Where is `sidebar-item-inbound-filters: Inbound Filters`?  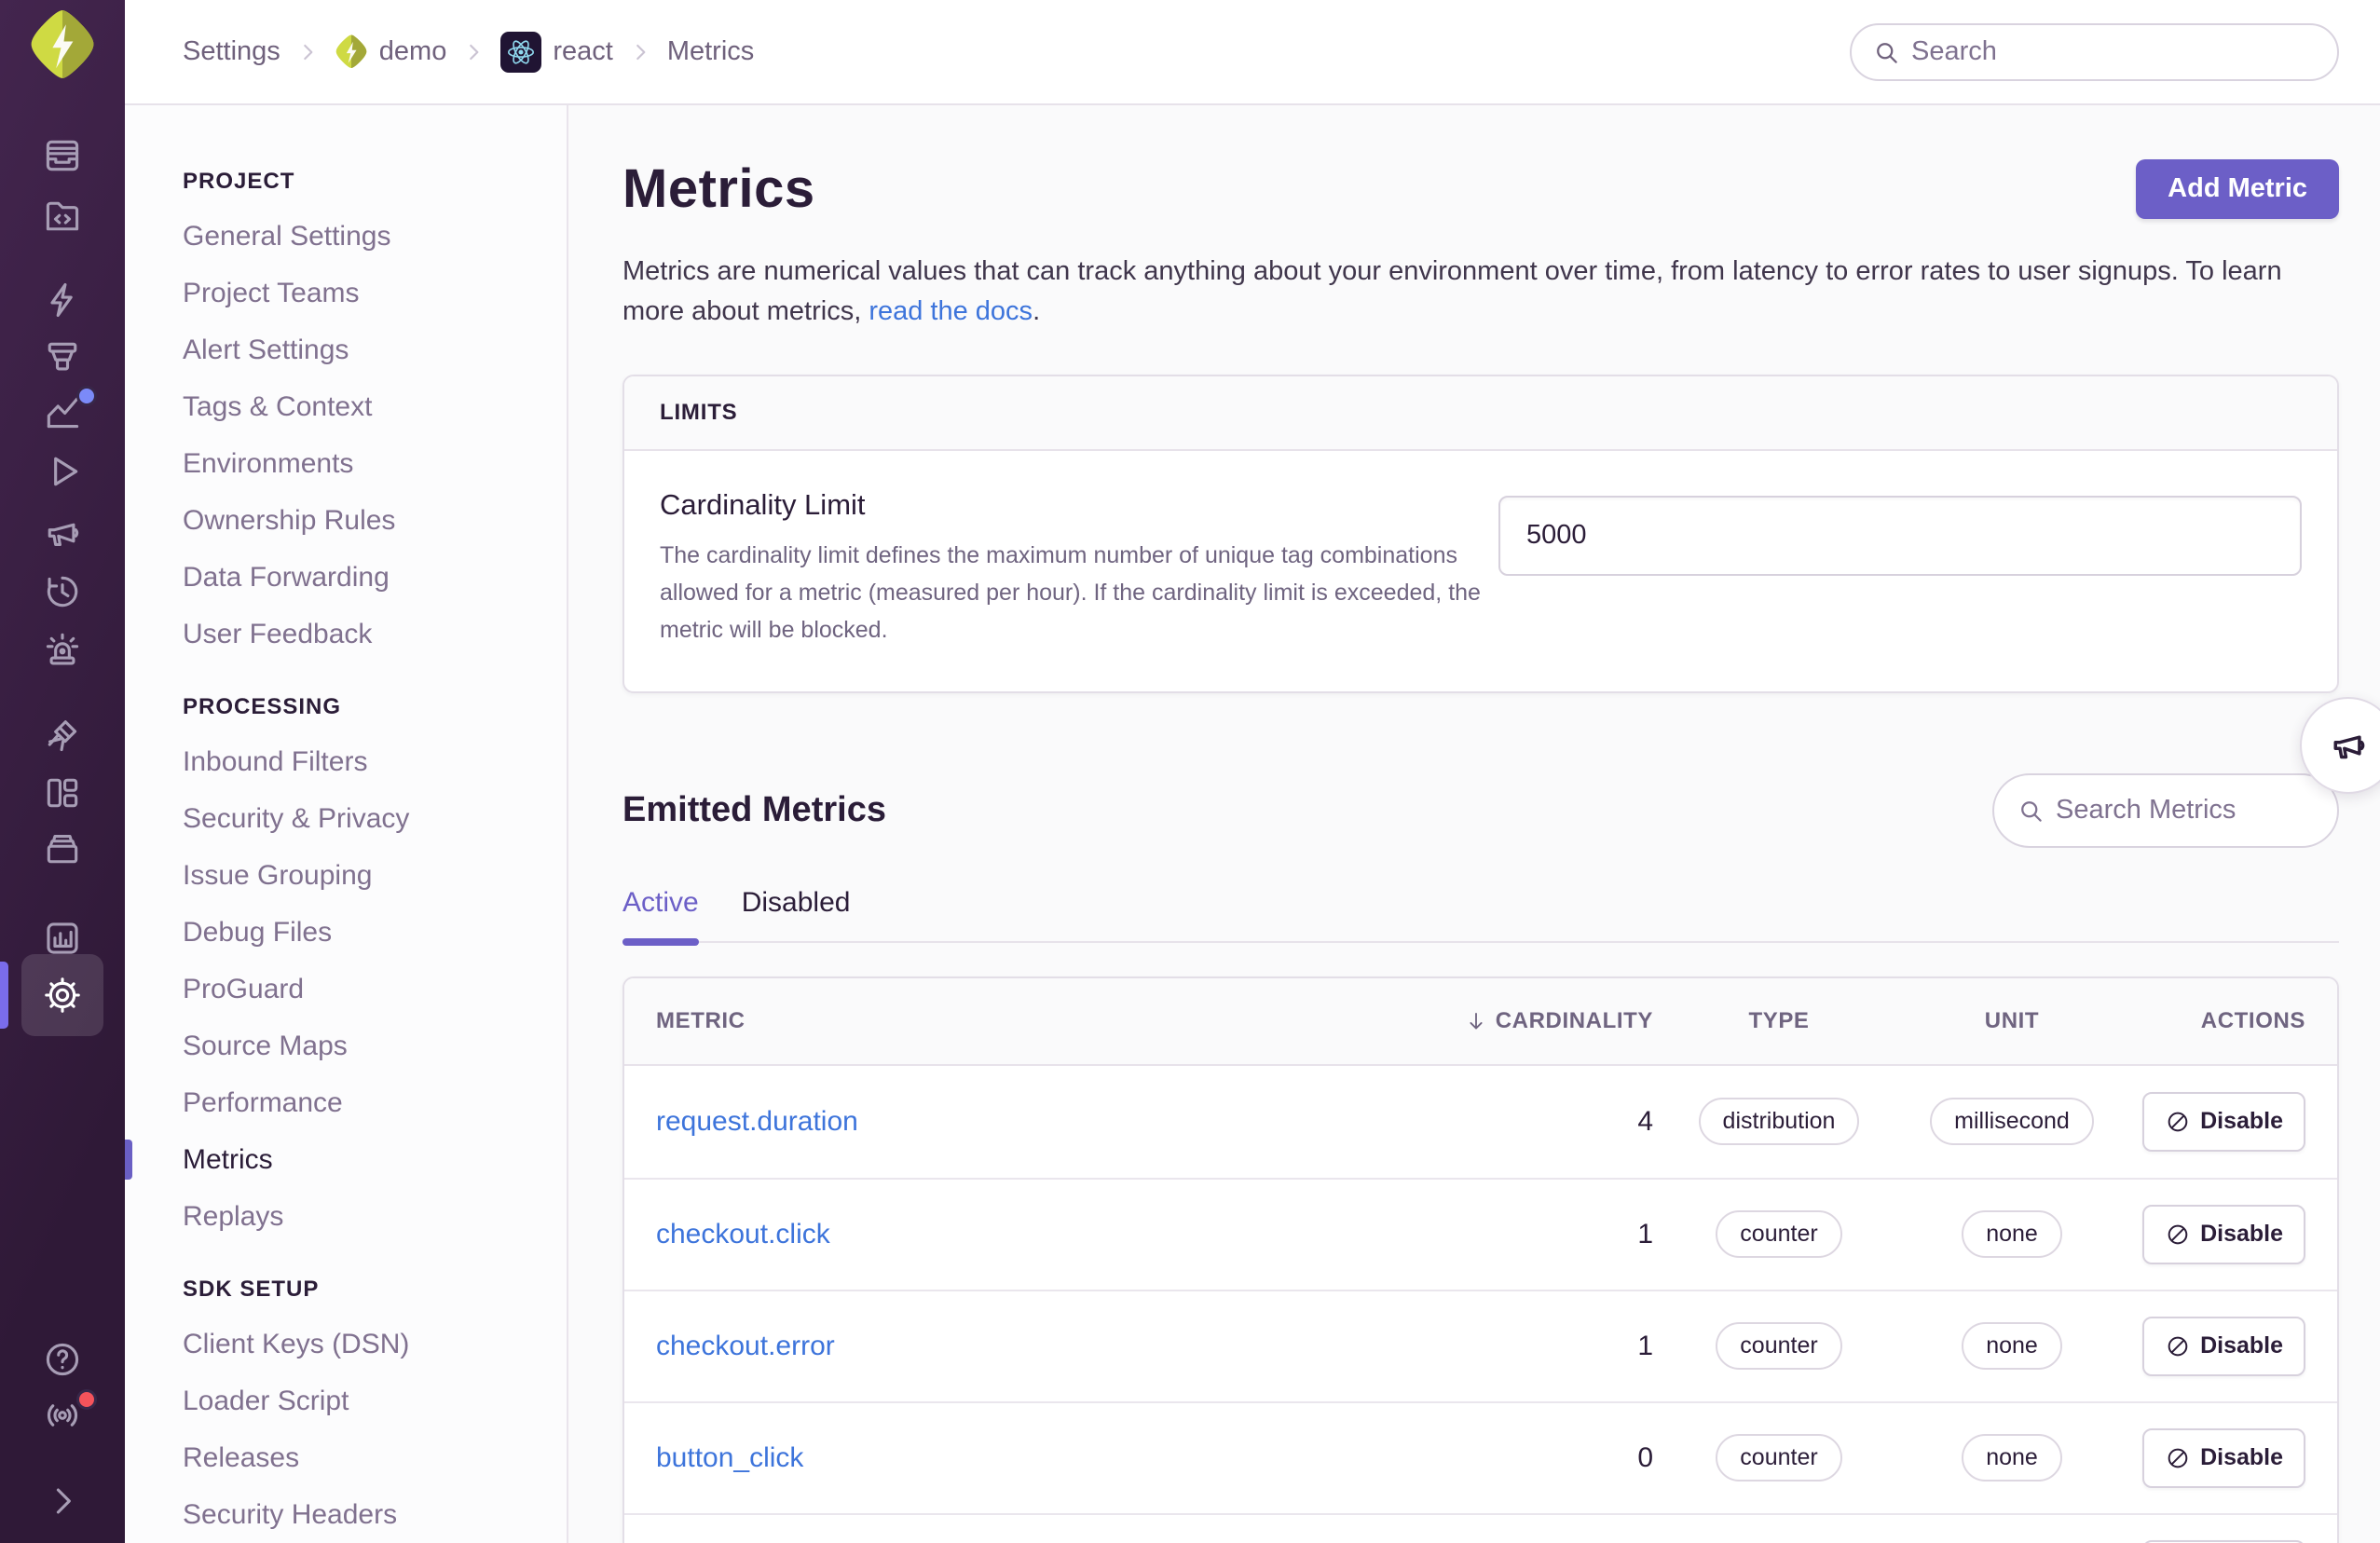
sidebar-item-inbound-filters: Inbound Filters is located at coordinates (346, 762).